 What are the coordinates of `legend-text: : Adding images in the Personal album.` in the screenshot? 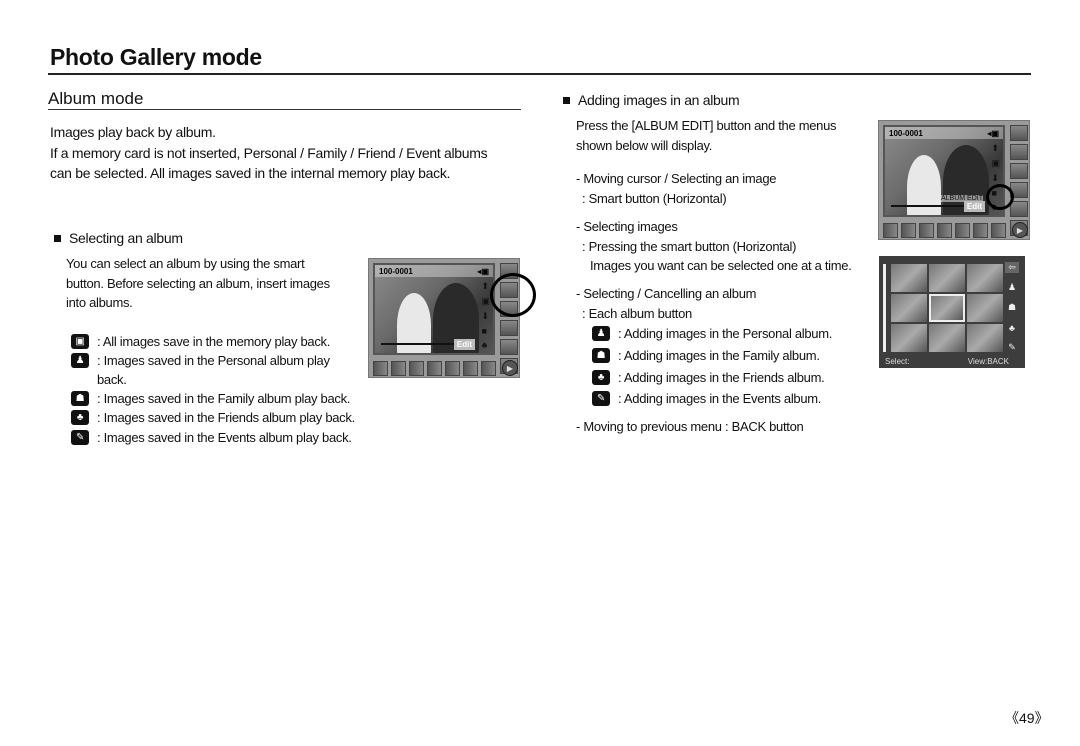 It's located at (725, 333).